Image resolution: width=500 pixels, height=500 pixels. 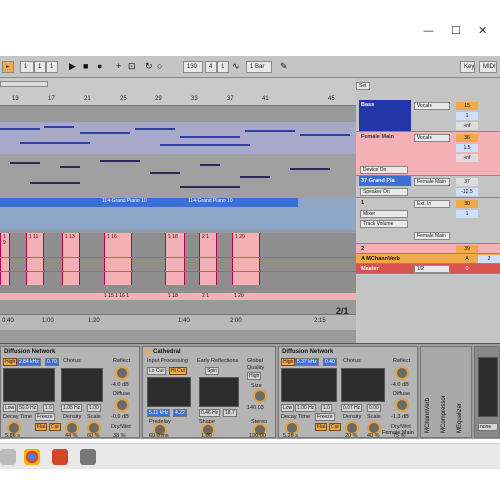 What do you see at coordinates (330, 362) in the screenshot?
I see `high-value: 0.40` at bounding box center [330, 362].